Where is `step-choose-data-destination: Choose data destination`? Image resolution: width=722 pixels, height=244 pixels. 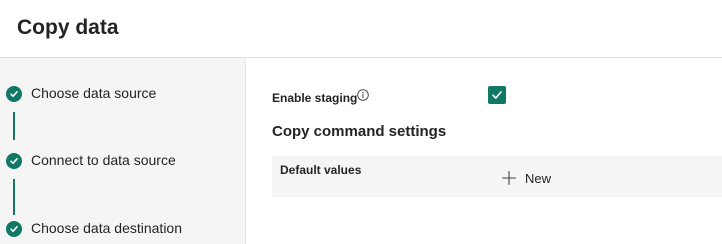
step-choose-data-destination: Choose data destination is located at coordinates (123, 231).